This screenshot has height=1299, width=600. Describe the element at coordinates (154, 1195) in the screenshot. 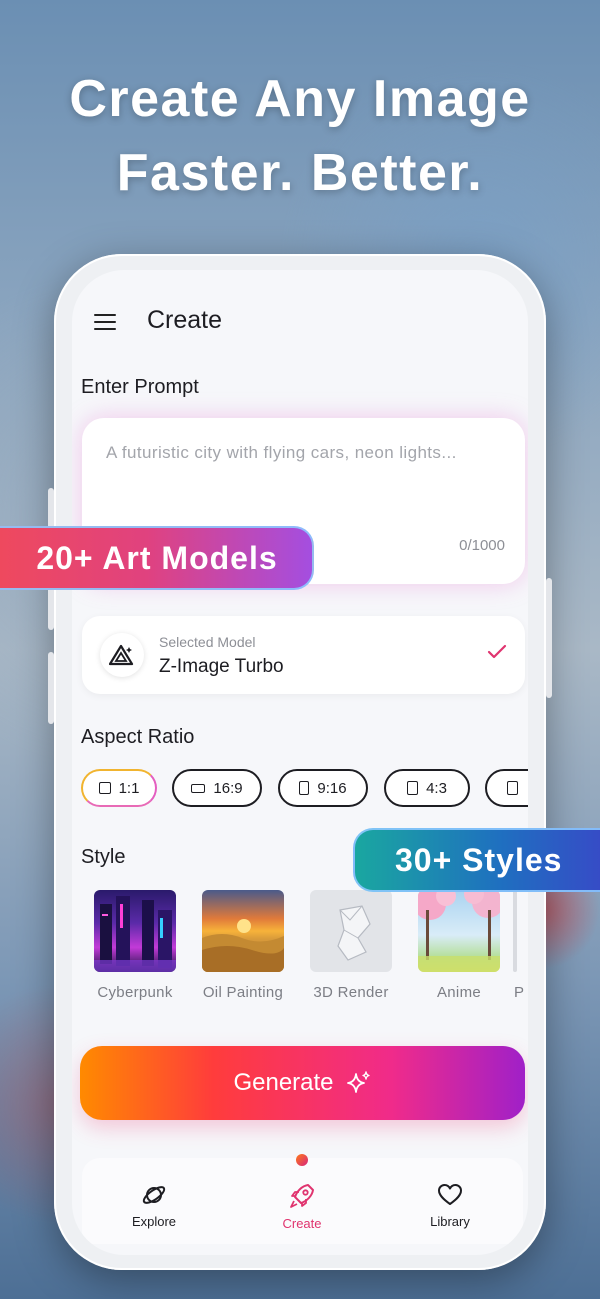

I see `planet-icon` at that location.